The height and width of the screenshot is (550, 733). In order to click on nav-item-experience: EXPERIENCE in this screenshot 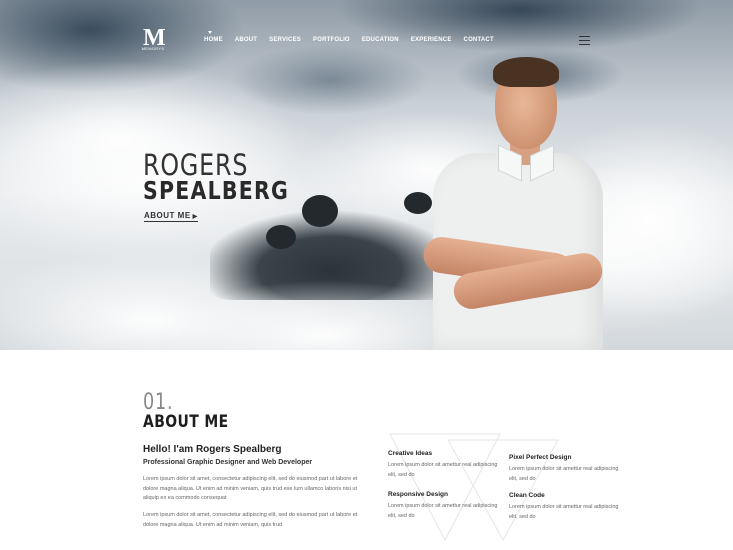, I will do `click(431, 40)`.